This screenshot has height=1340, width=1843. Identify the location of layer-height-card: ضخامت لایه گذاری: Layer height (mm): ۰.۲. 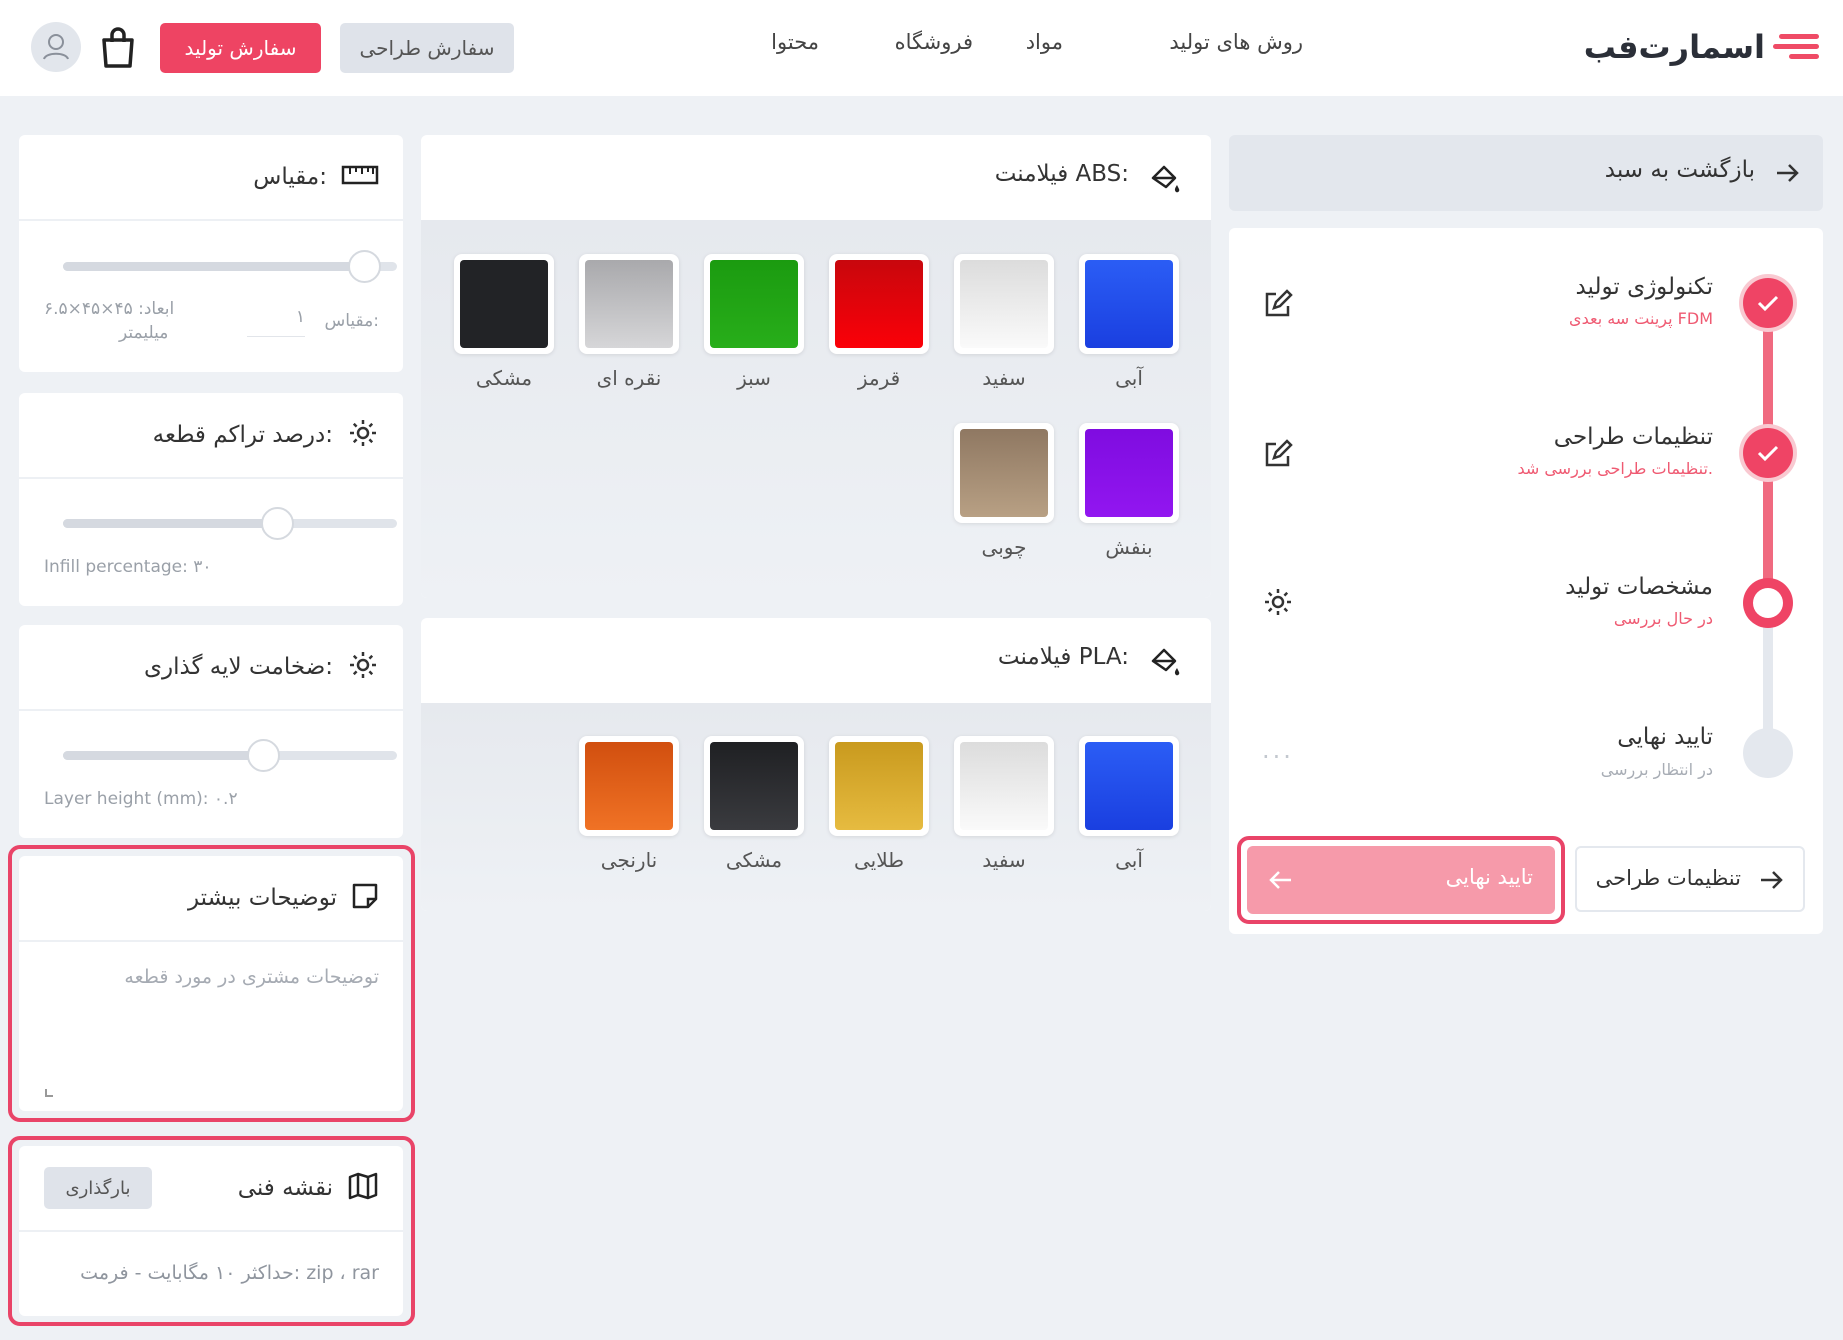
(211, 731).